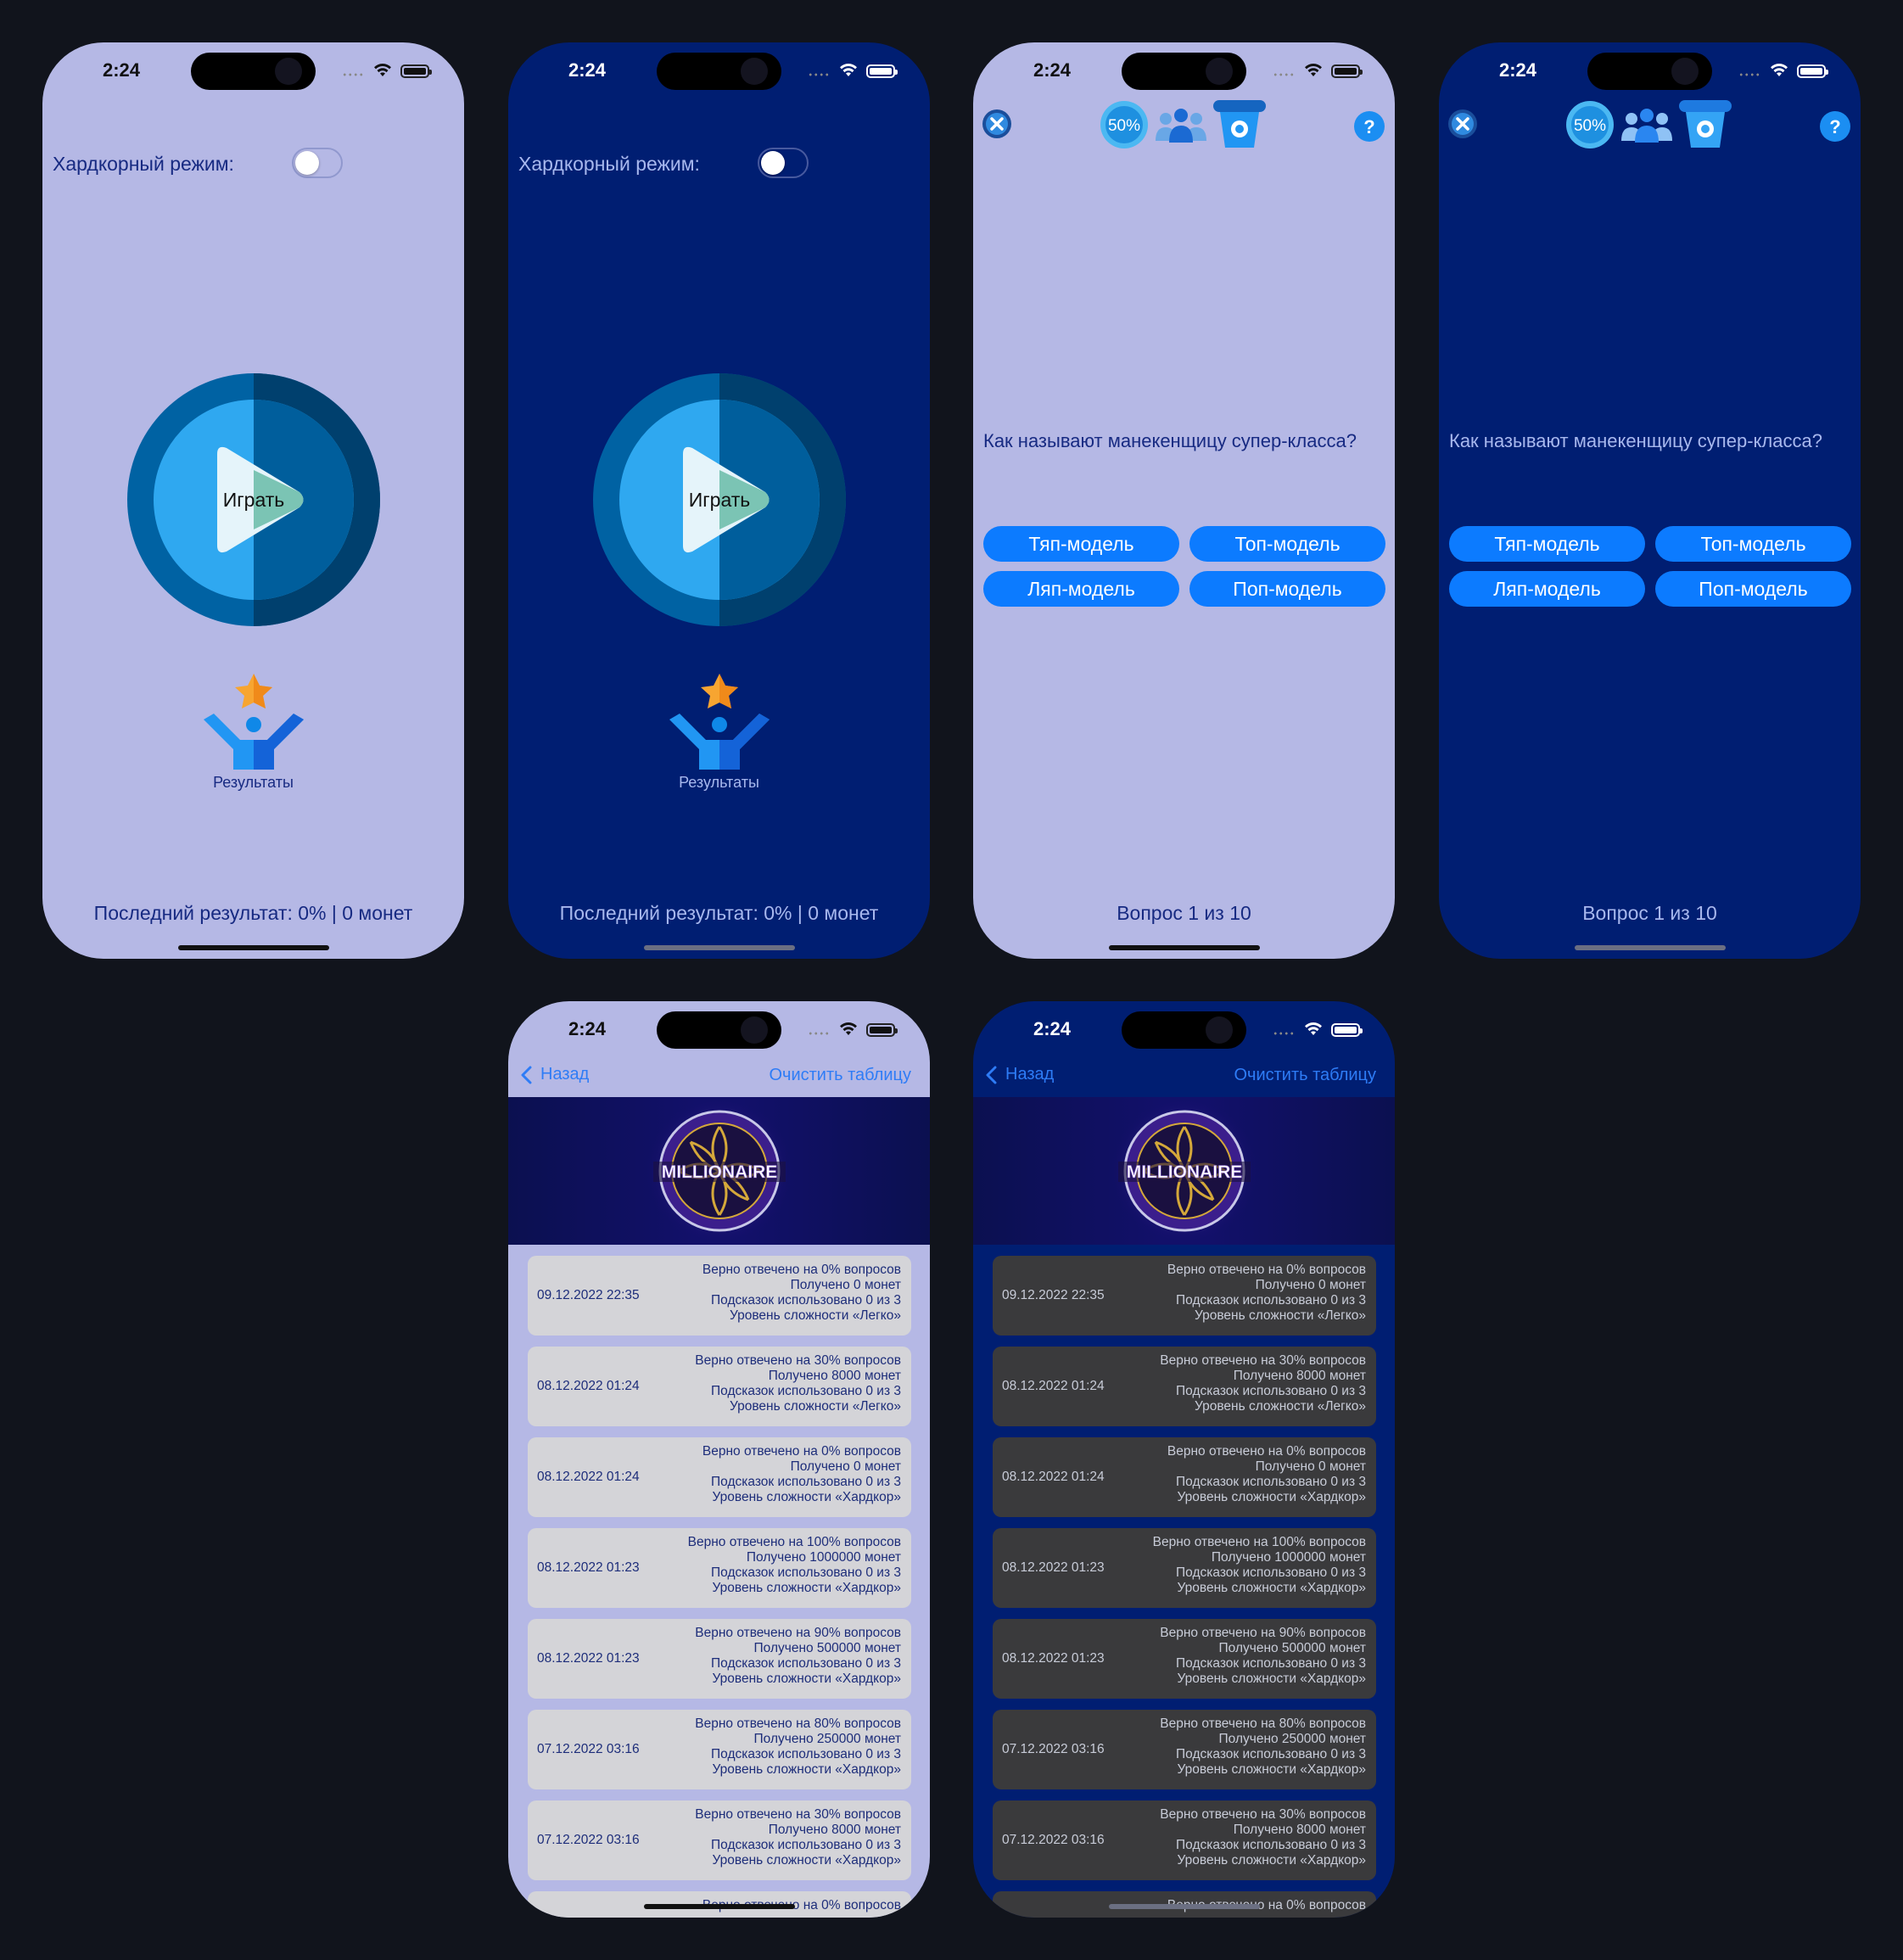 The width and height of the screenshot is (1903, 1960). I want to click on chevron-left-icon, so click(991, 1075).